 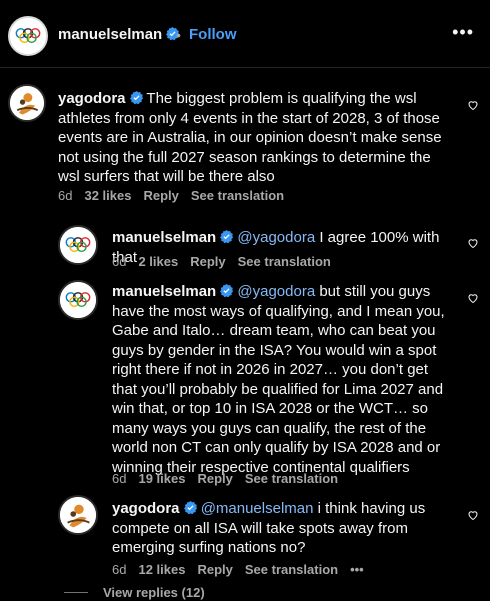 I want to click on comment-likes: 19 likes, so click(x=161, y=478).